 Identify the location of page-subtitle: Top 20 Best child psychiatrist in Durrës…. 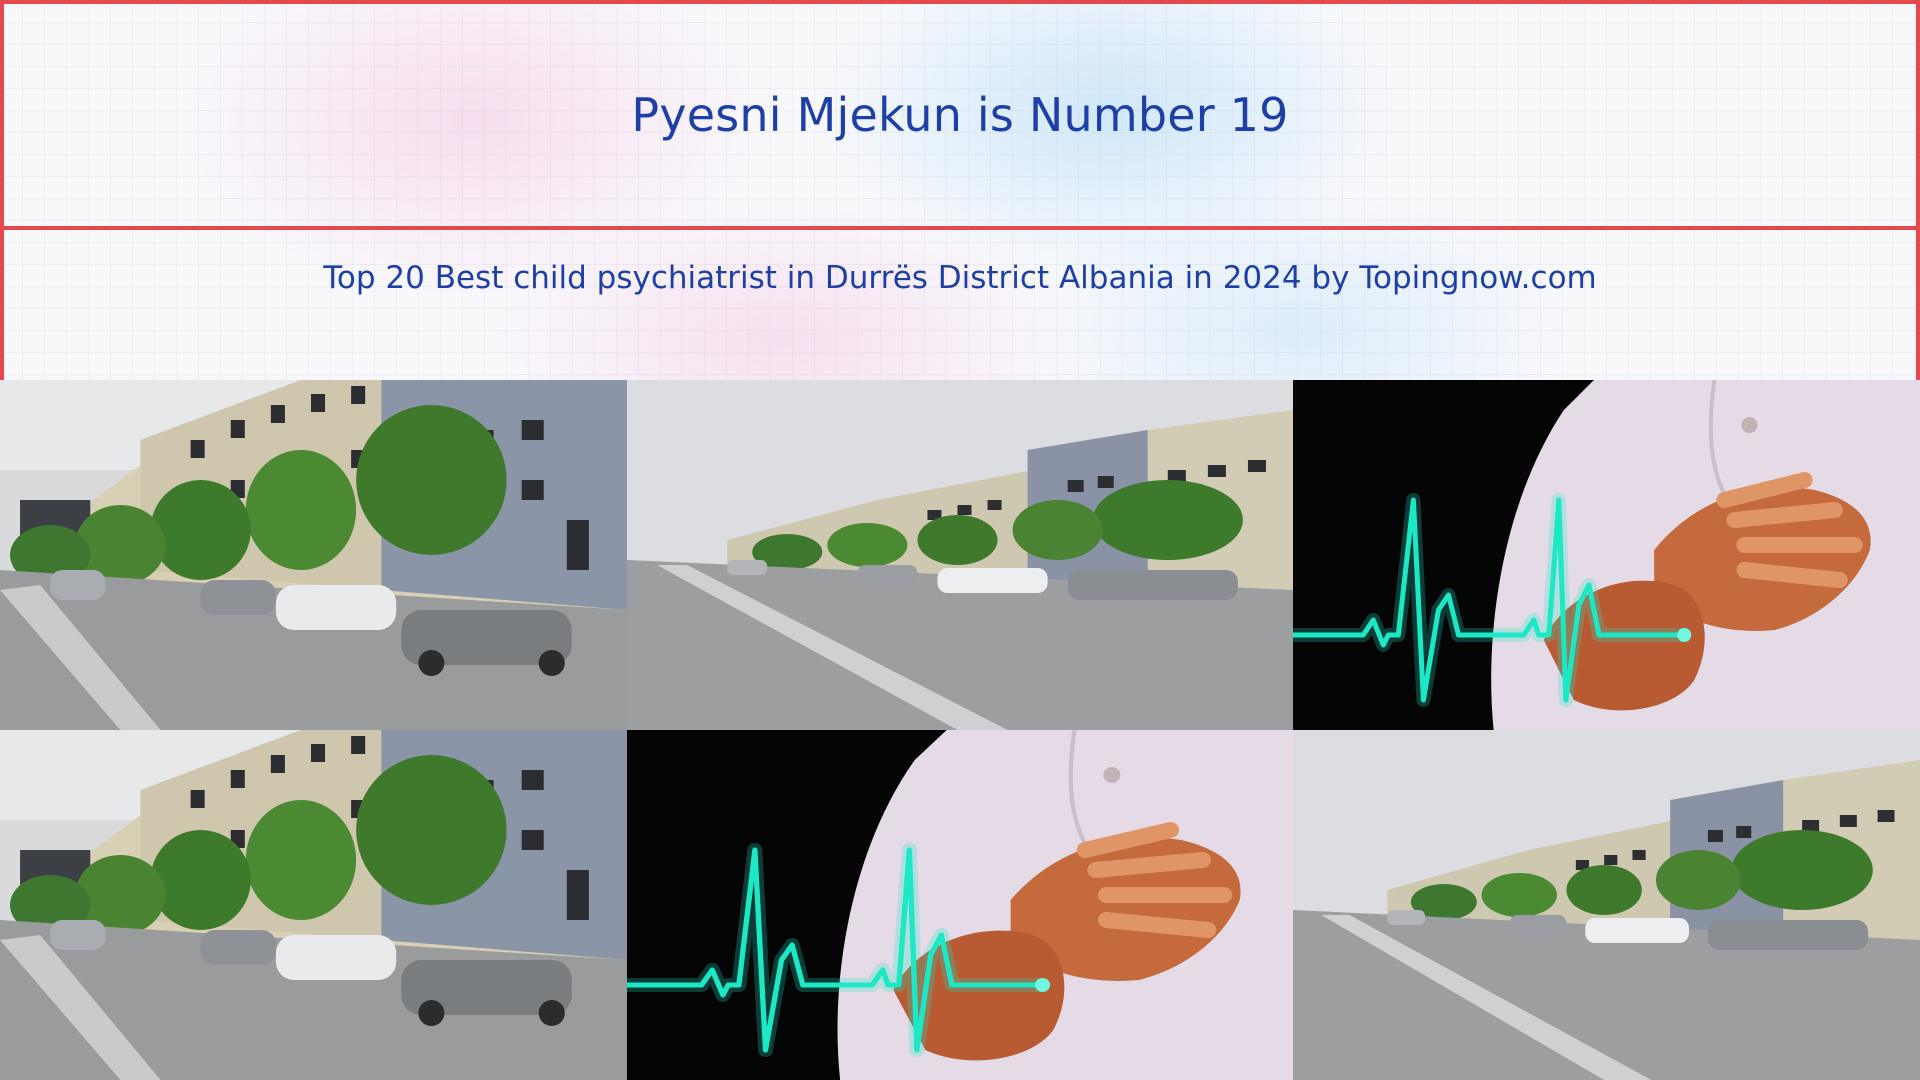
(960, 278).